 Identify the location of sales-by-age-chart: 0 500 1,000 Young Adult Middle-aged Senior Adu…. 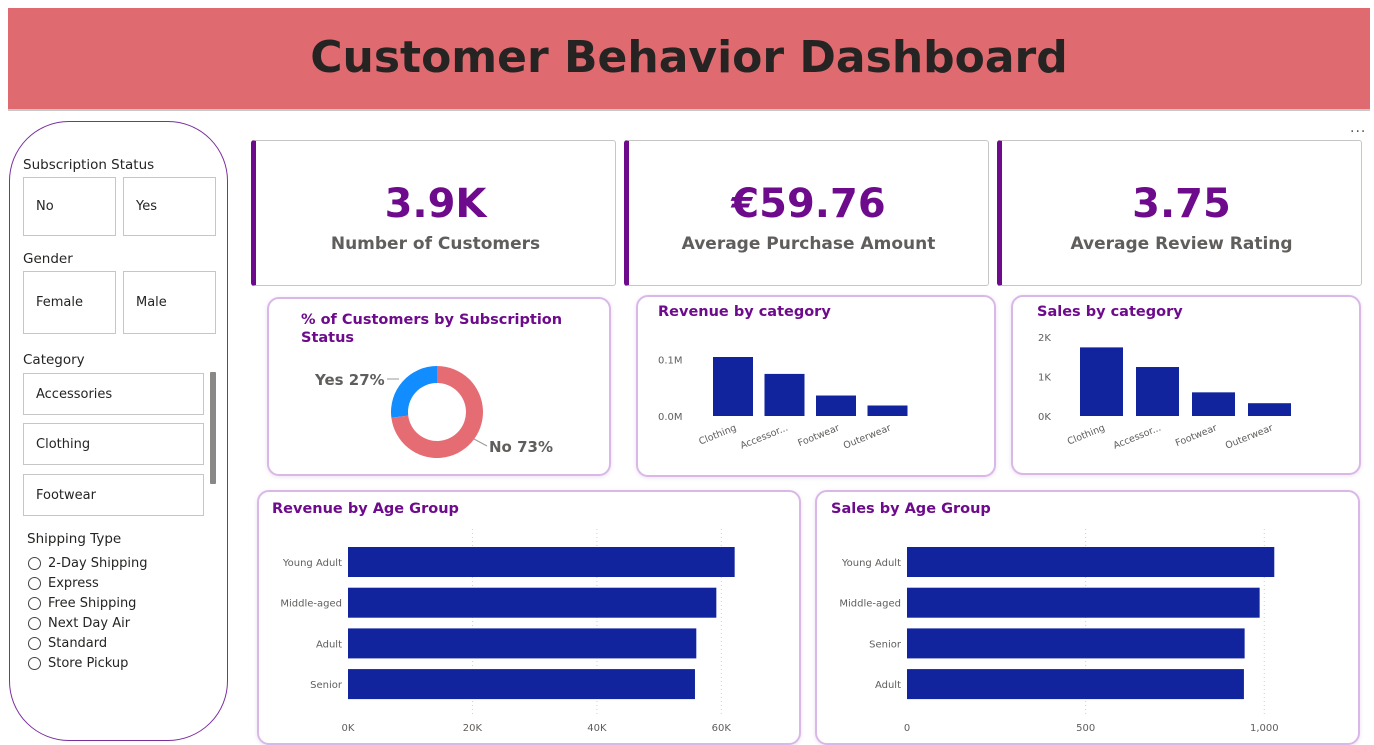
(1087, 617).